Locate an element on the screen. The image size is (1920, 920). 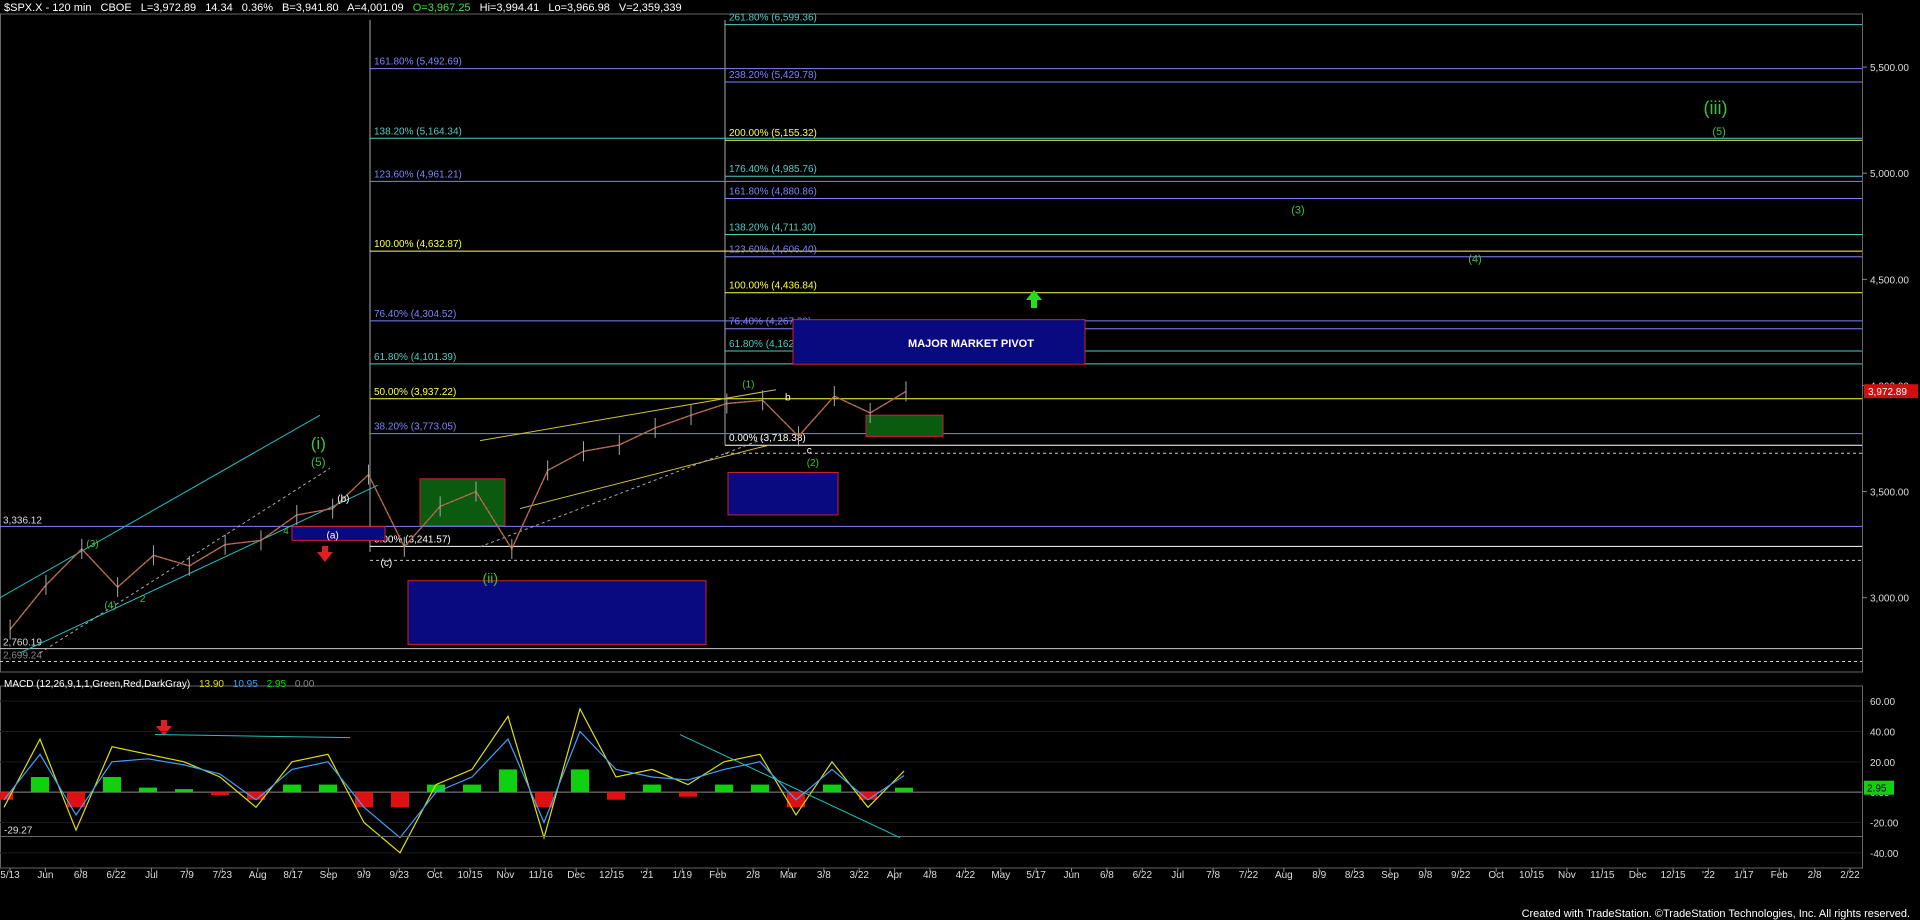
last-price: L=3,972.89 is located at coordinates (168, 8).